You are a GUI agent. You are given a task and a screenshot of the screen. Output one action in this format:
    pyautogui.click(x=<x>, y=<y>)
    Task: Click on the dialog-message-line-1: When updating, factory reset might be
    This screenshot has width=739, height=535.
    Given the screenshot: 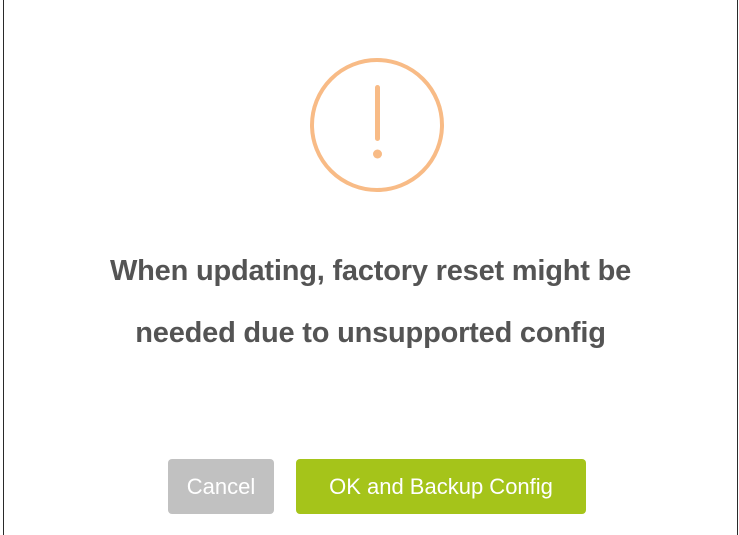 What is the action you would take?
    pyautogui.click(x=370, y=271)
    